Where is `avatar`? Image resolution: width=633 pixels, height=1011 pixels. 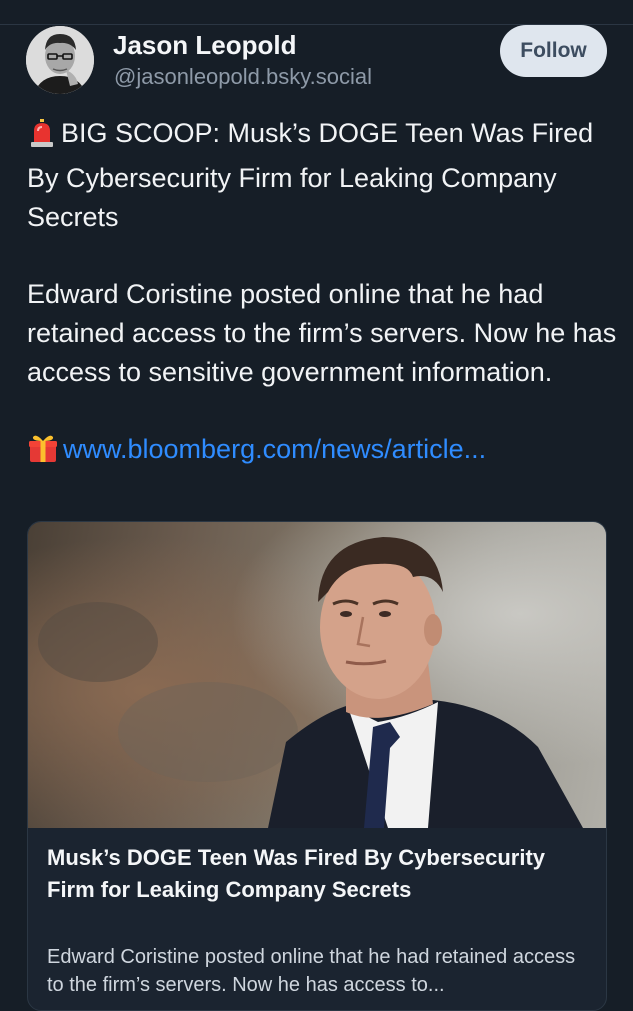
avatar is located at coordinates (60, 60).